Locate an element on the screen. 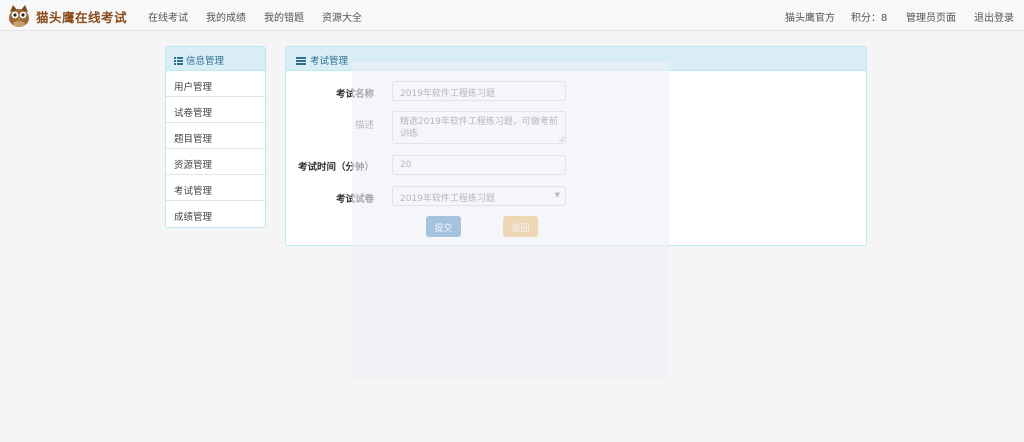 The width and height of the screenshot is (1024, 442). exam-name-label: 考试名称 is located at coordinates (354, 94).